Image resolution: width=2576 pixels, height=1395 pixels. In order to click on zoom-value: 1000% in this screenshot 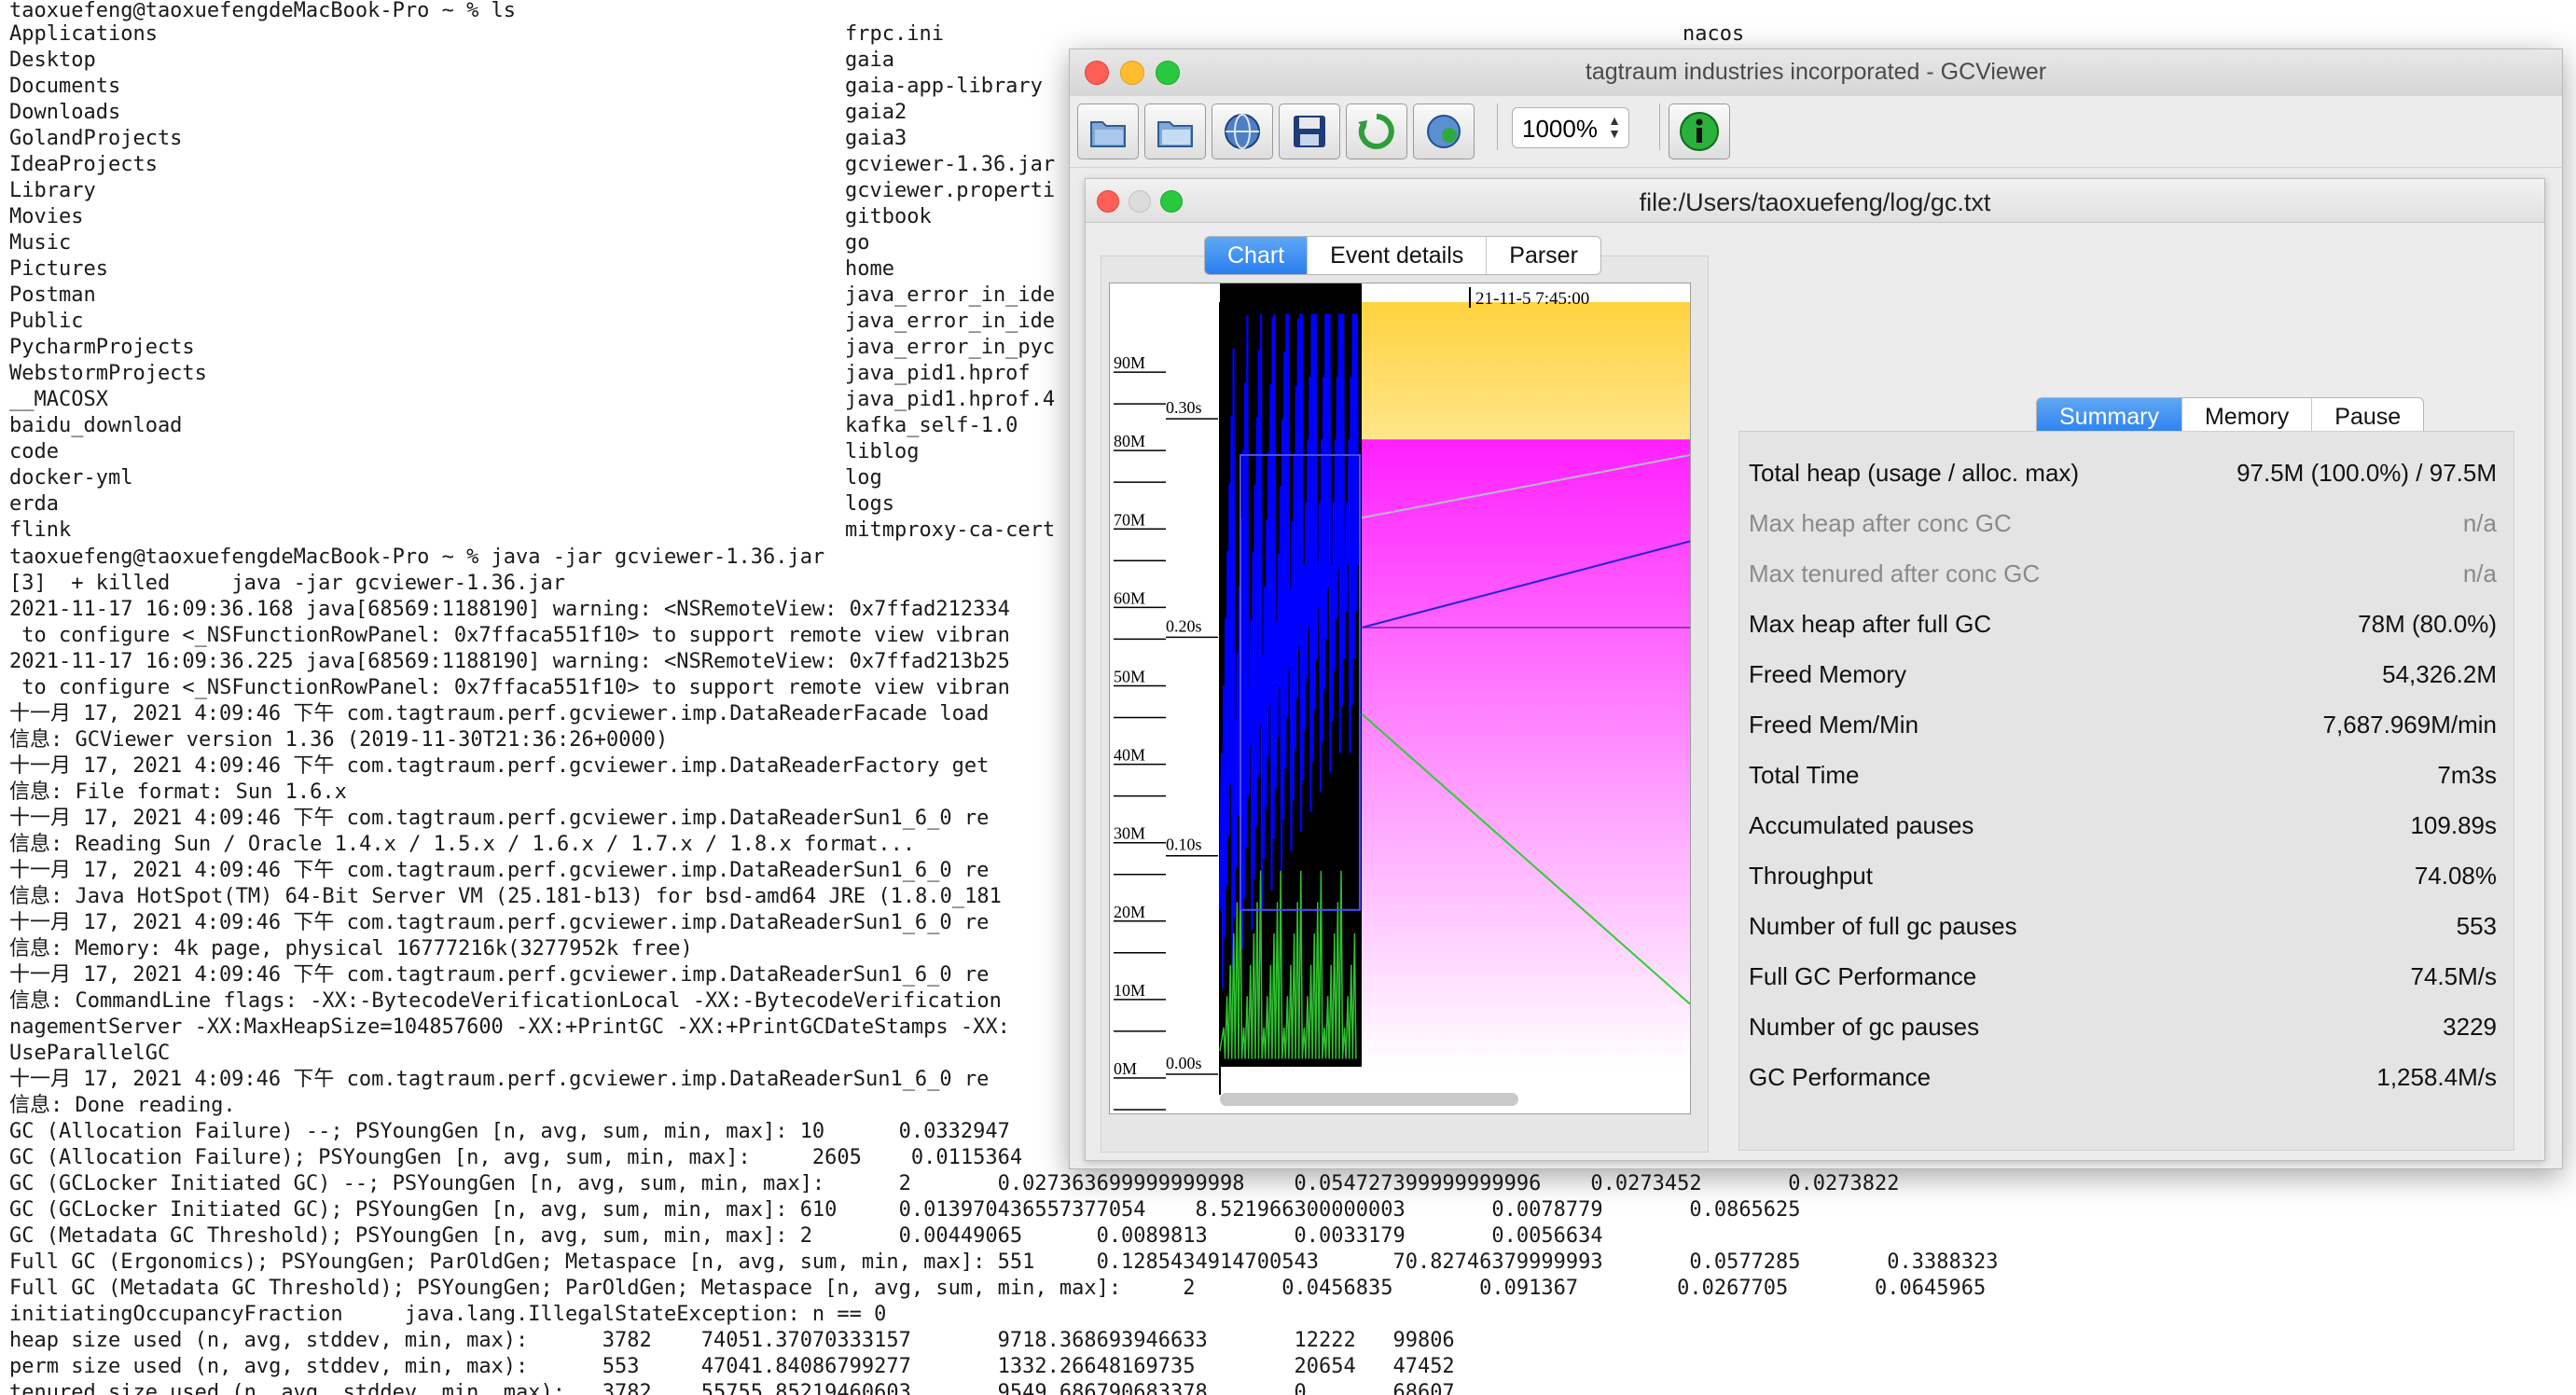, I will do `click(1560, 129)`.